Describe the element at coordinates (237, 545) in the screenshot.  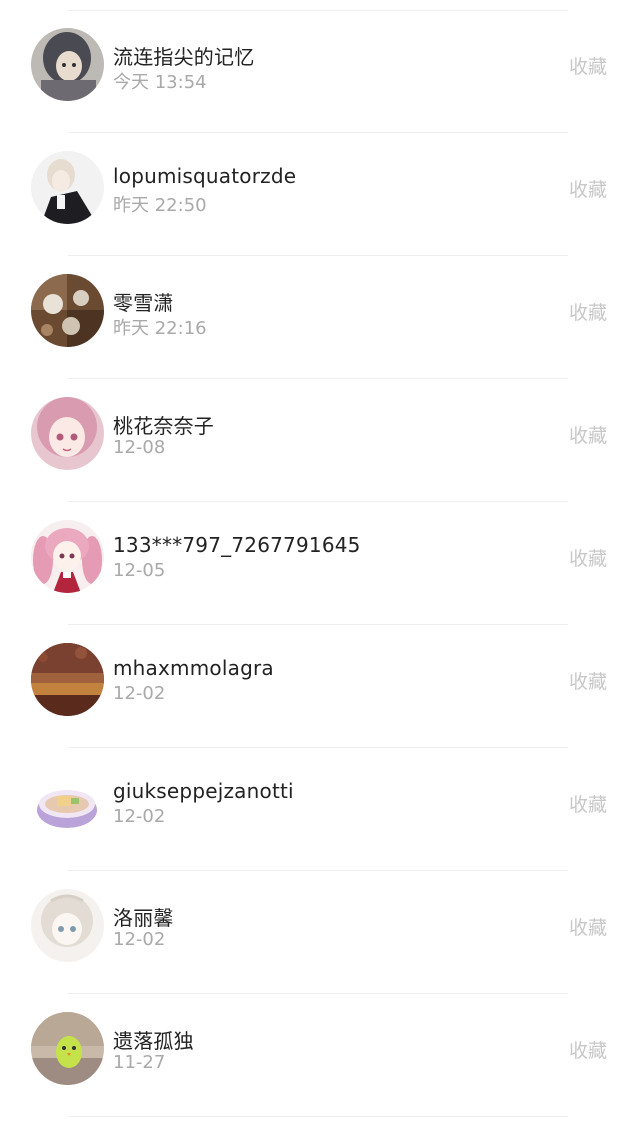
I see `user-name: 133***797_7267791645` at that location.